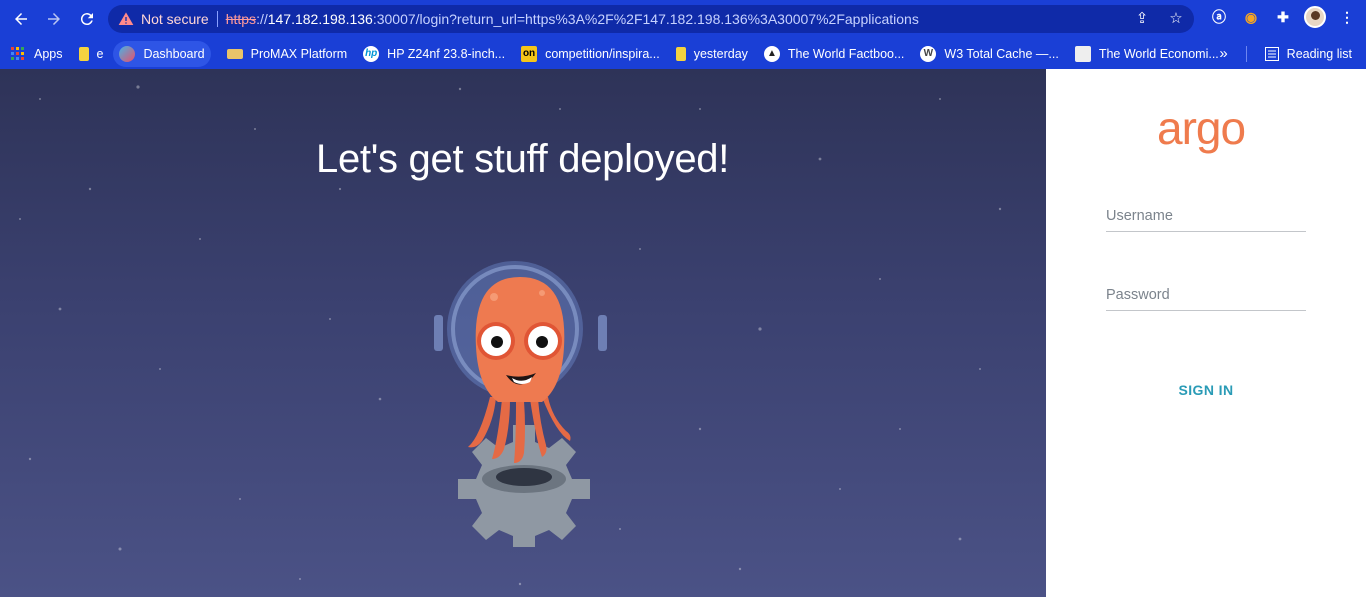  I want to click on not-secure-label: Not secure, so click(175, 19).